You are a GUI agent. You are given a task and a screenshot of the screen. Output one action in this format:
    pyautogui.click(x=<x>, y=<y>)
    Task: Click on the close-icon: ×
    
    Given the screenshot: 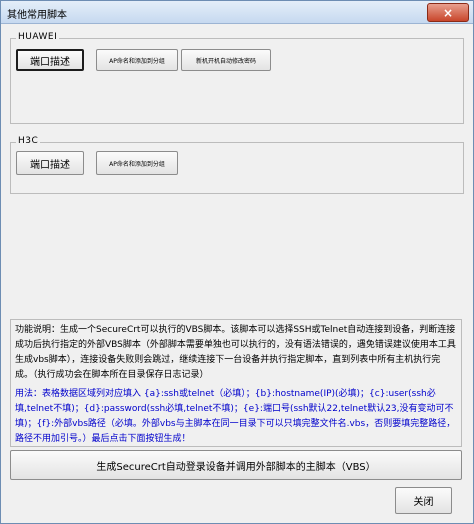 What is the action you would take?
    pyautogui.click(x=448, y=12)
    